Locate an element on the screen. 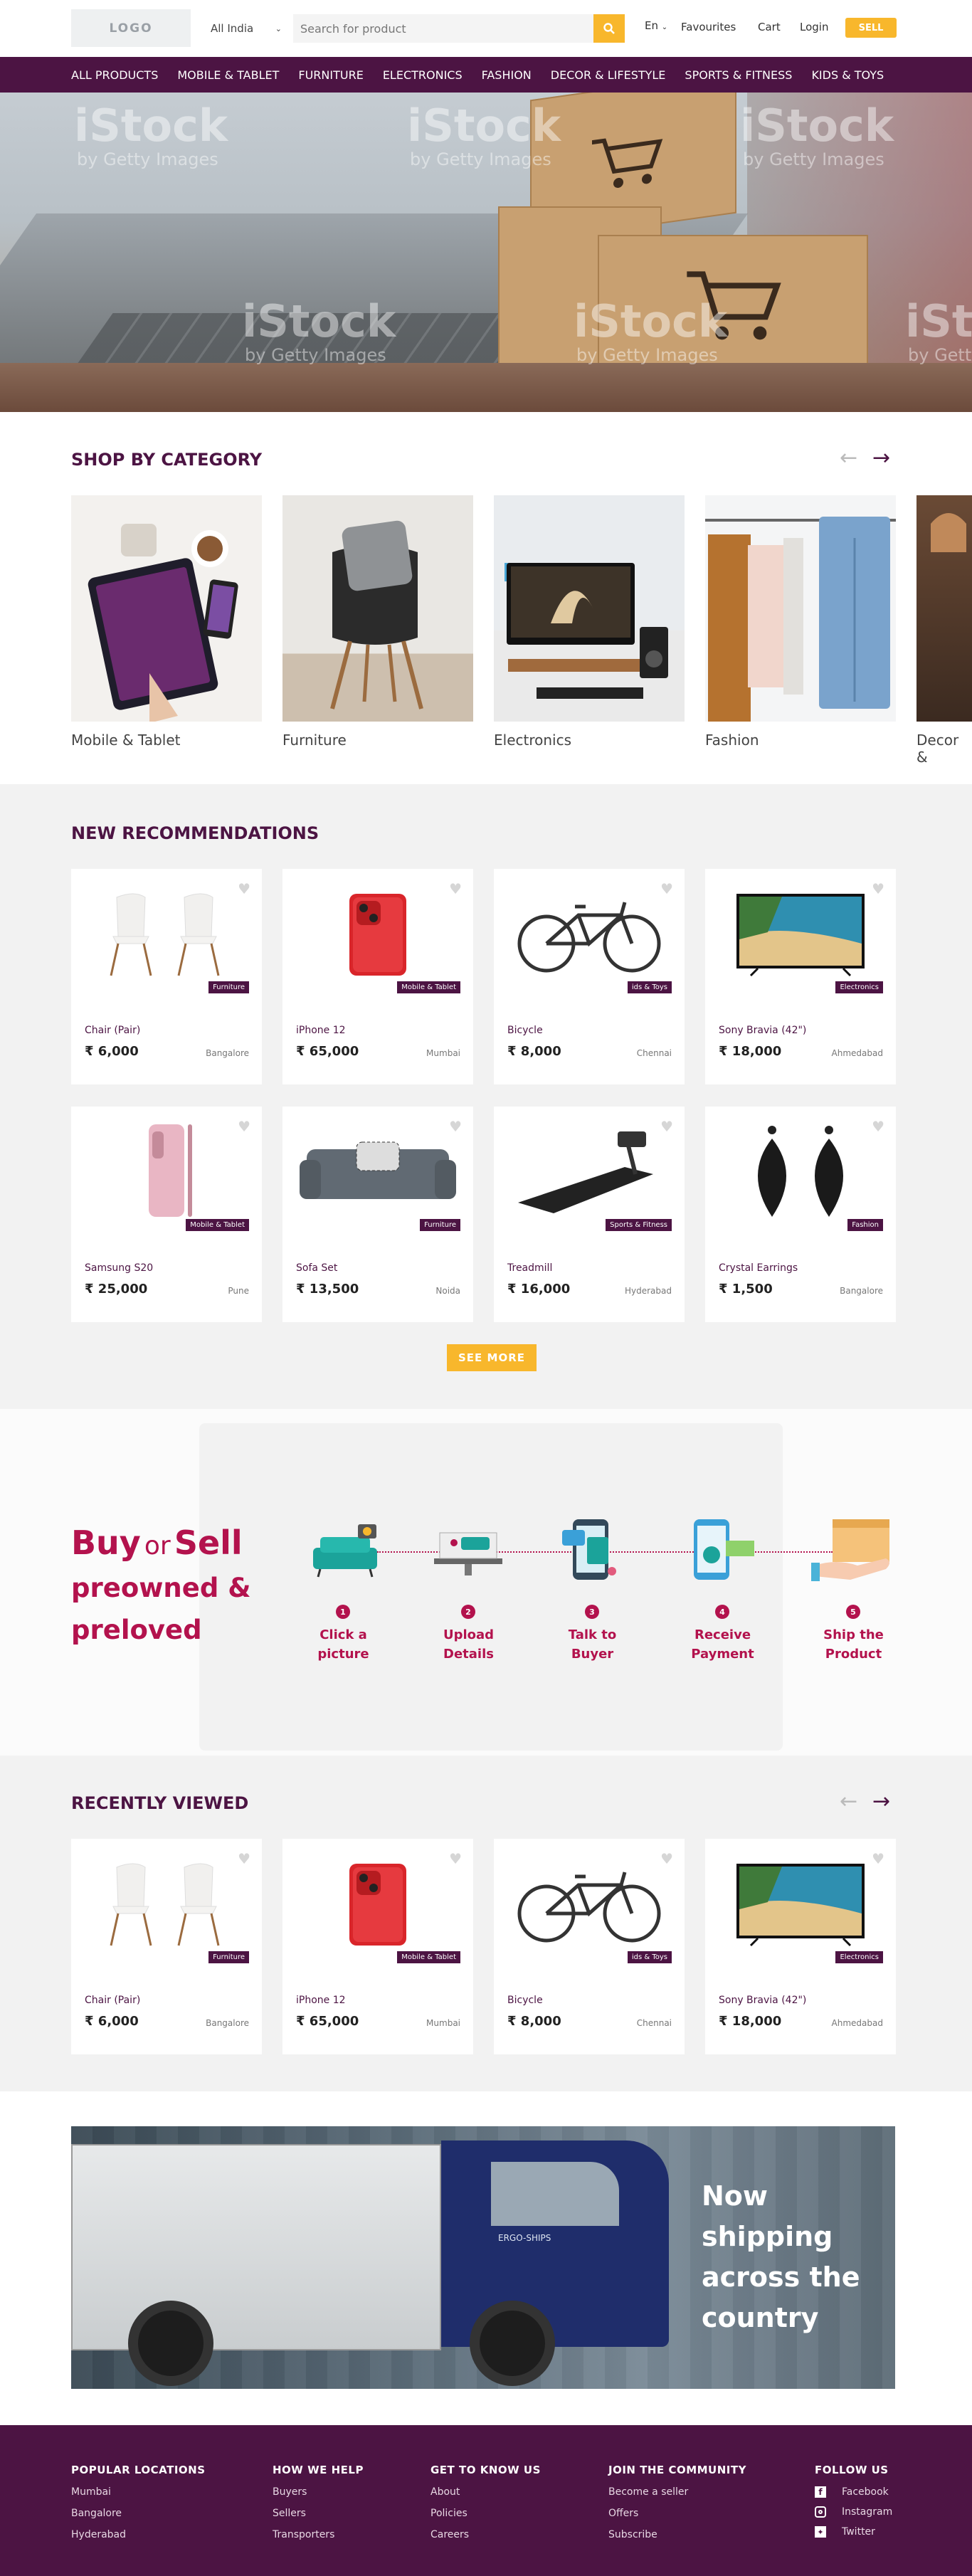 This screenshot has width=972, height=2576. language-select: En ⌄ is located at coordinates (656, 25).